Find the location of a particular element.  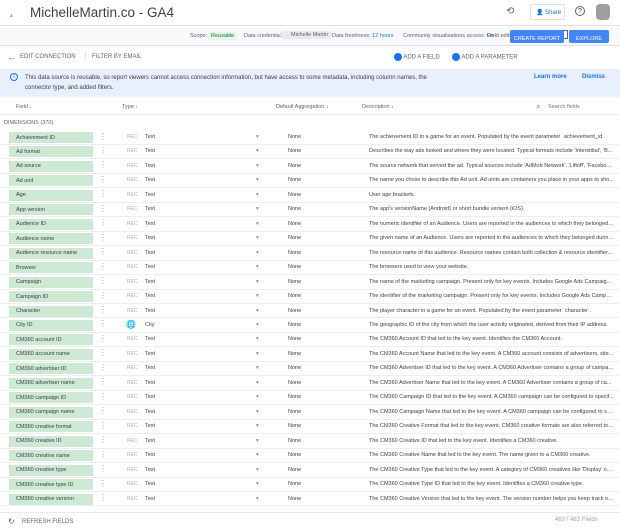

share-button: 👤 Share is located at coordinates (547, 12).